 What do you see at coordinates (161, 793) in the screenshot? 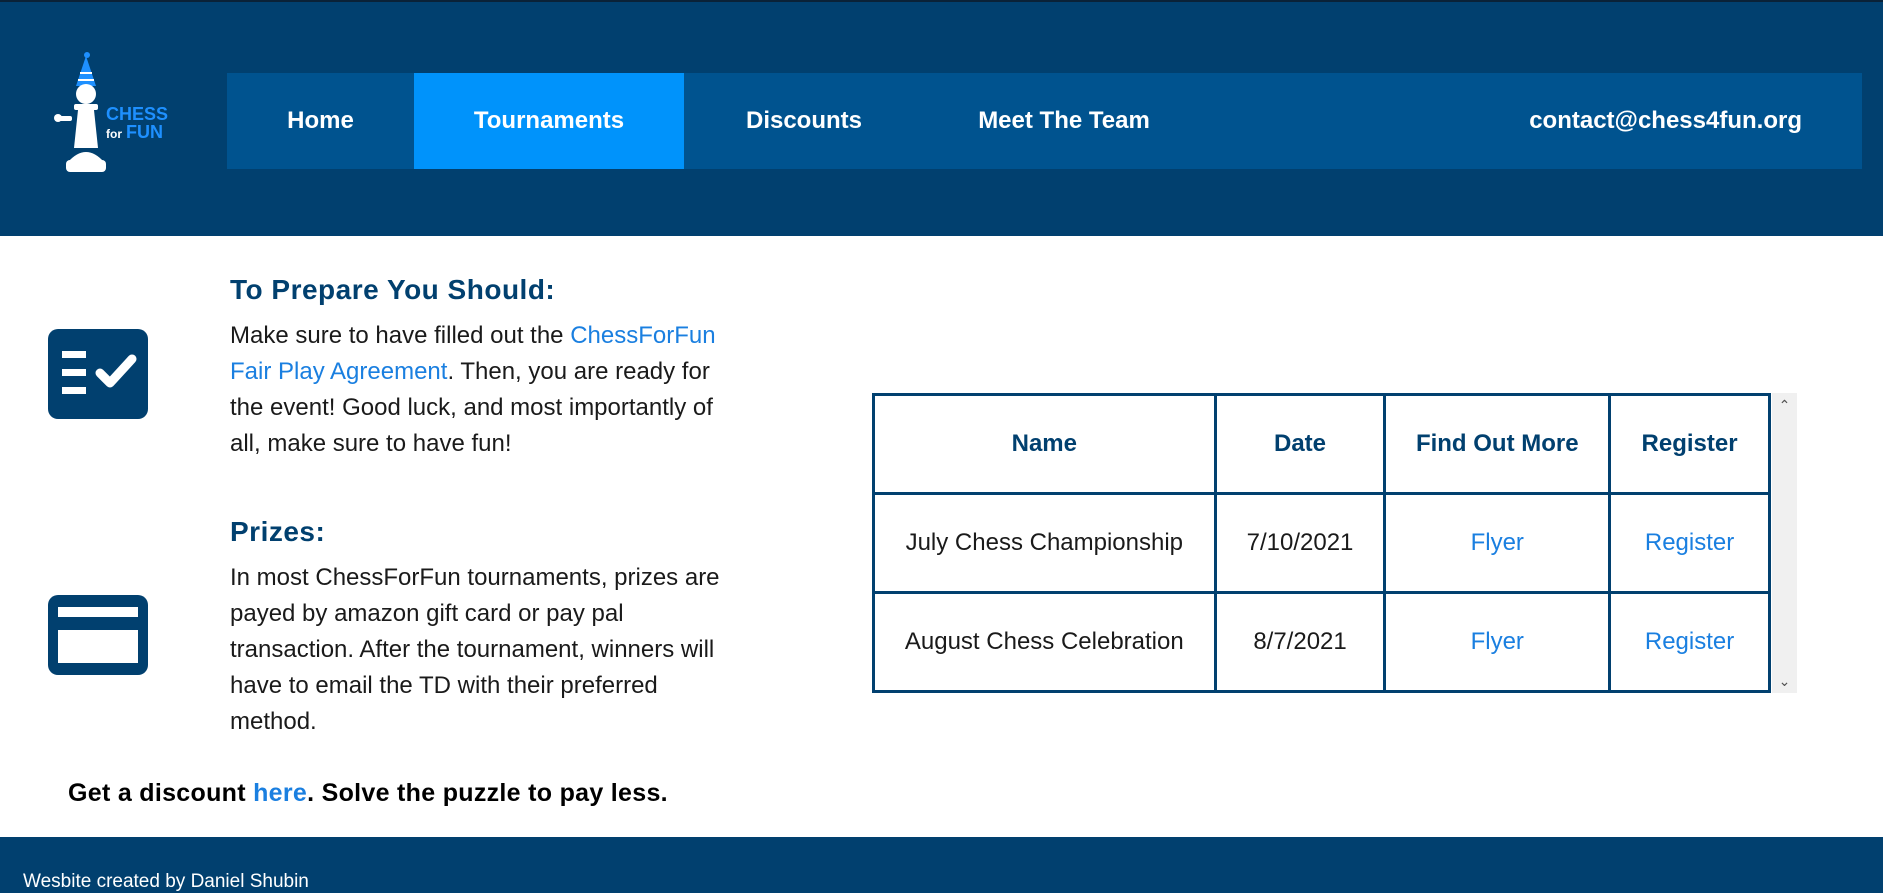
I see `discount-text-before: Get a discount` at bounding box center [161, 793].